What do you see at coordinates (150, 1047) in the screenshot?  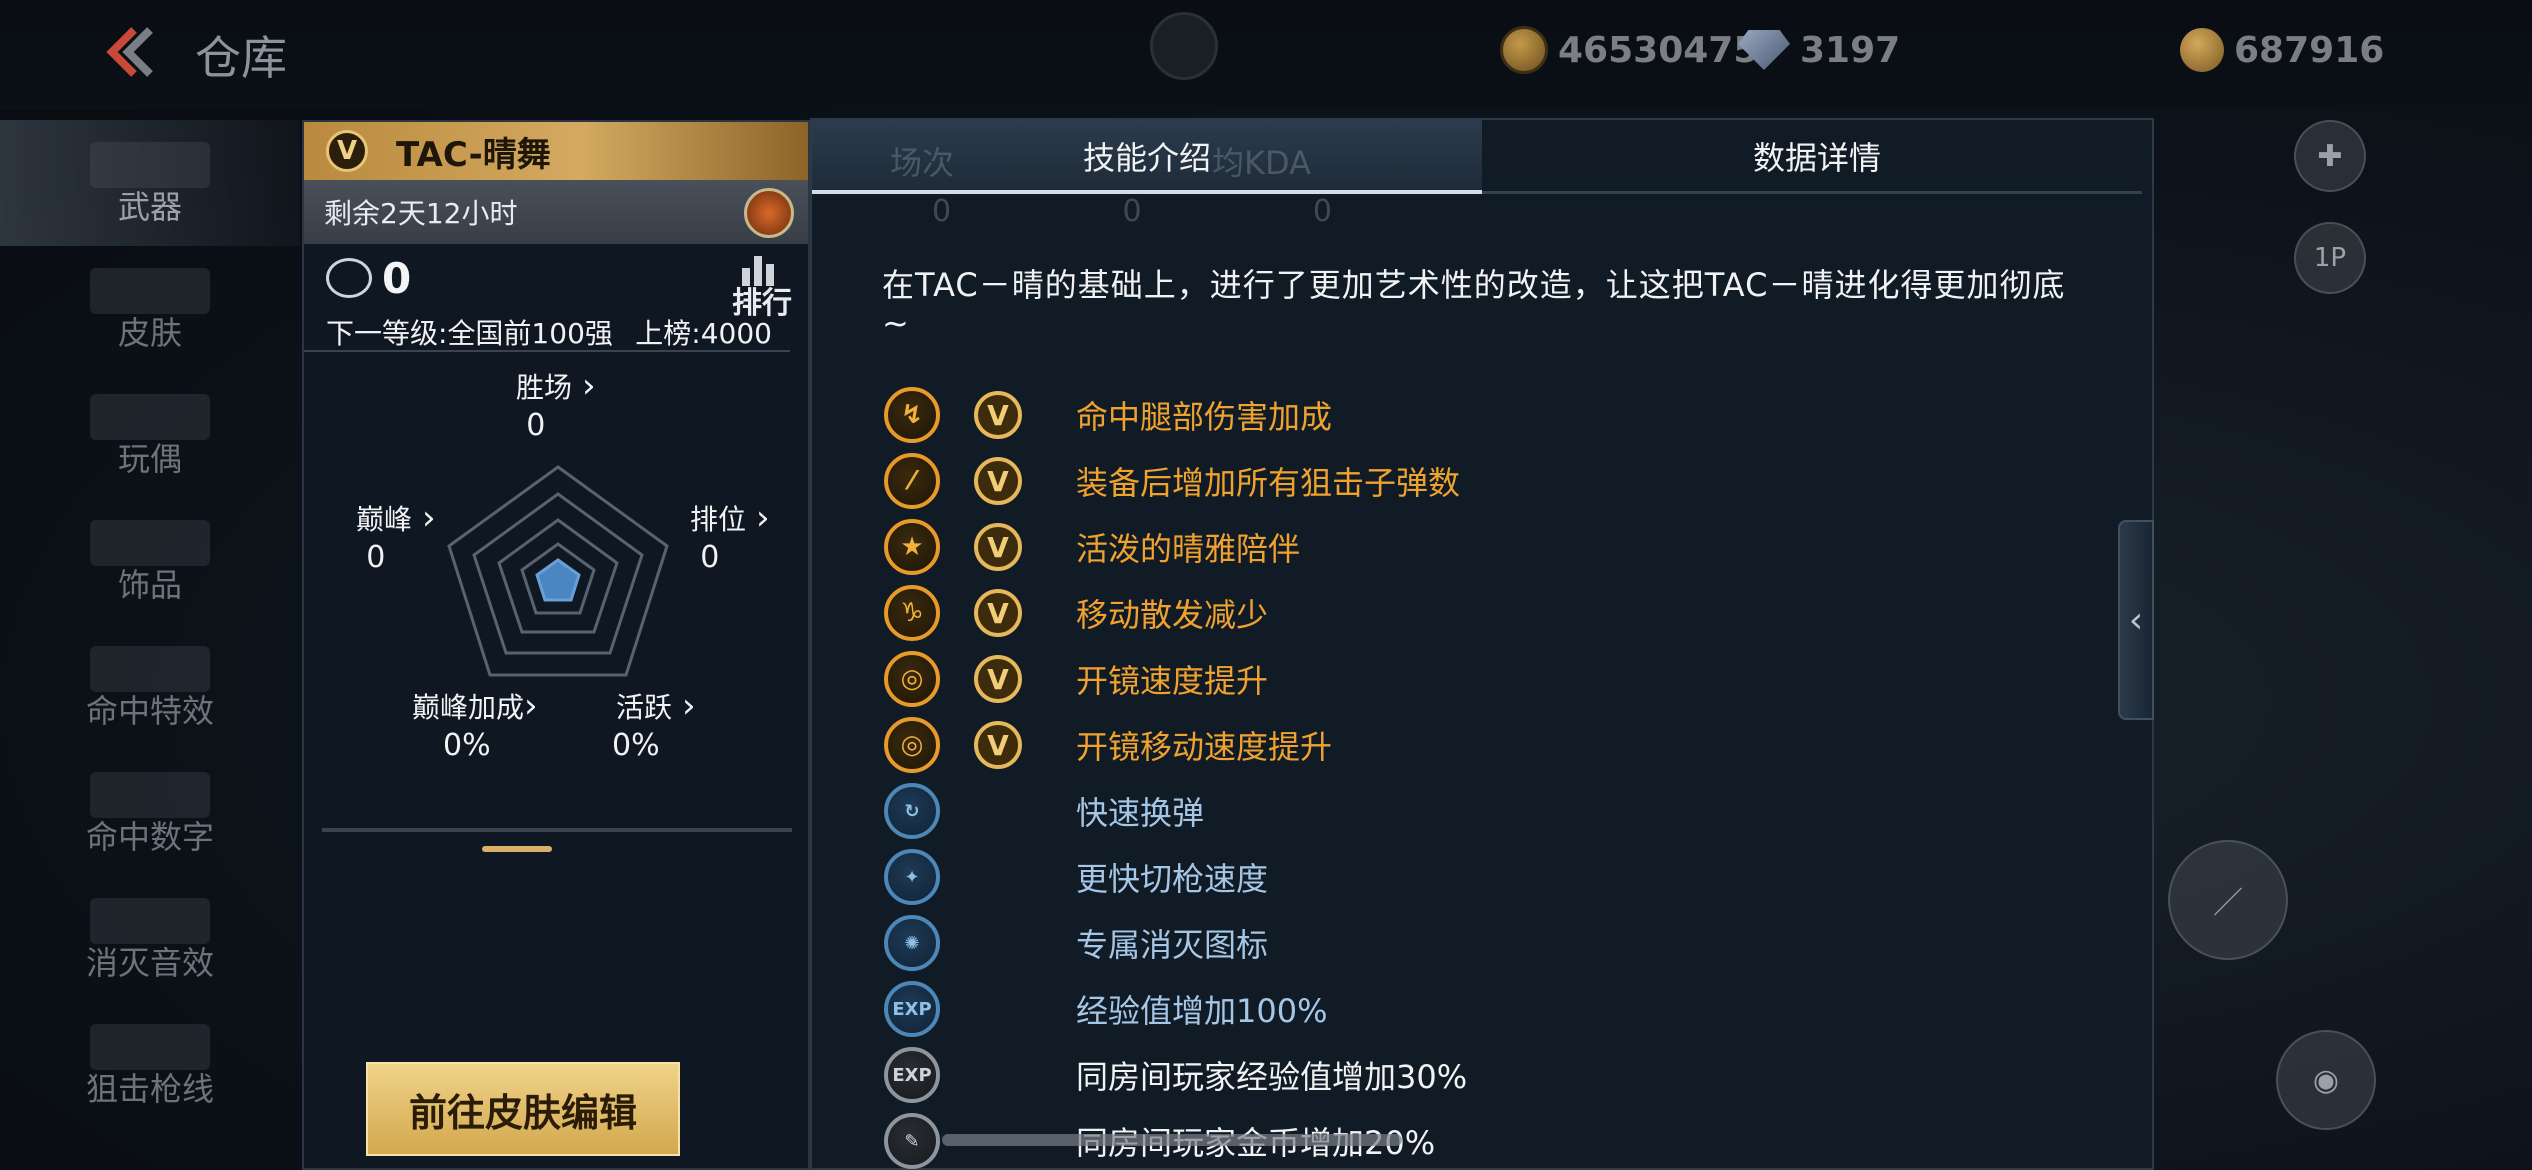 I see `sniper-line-silhouette-icon` at bounding box center [150, 1047].